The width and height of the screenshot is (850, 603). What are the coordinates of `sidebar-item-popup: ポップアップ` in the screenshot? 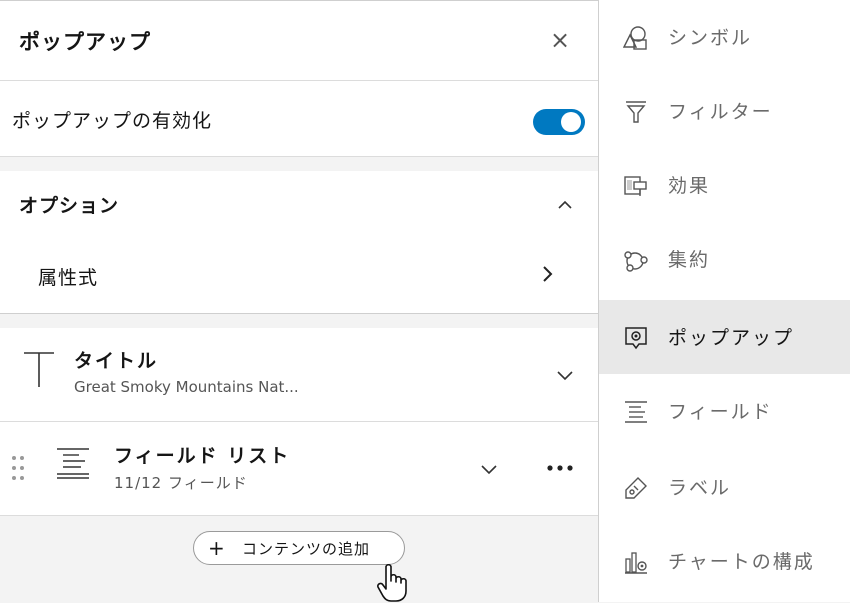 It's located at (724, 337).